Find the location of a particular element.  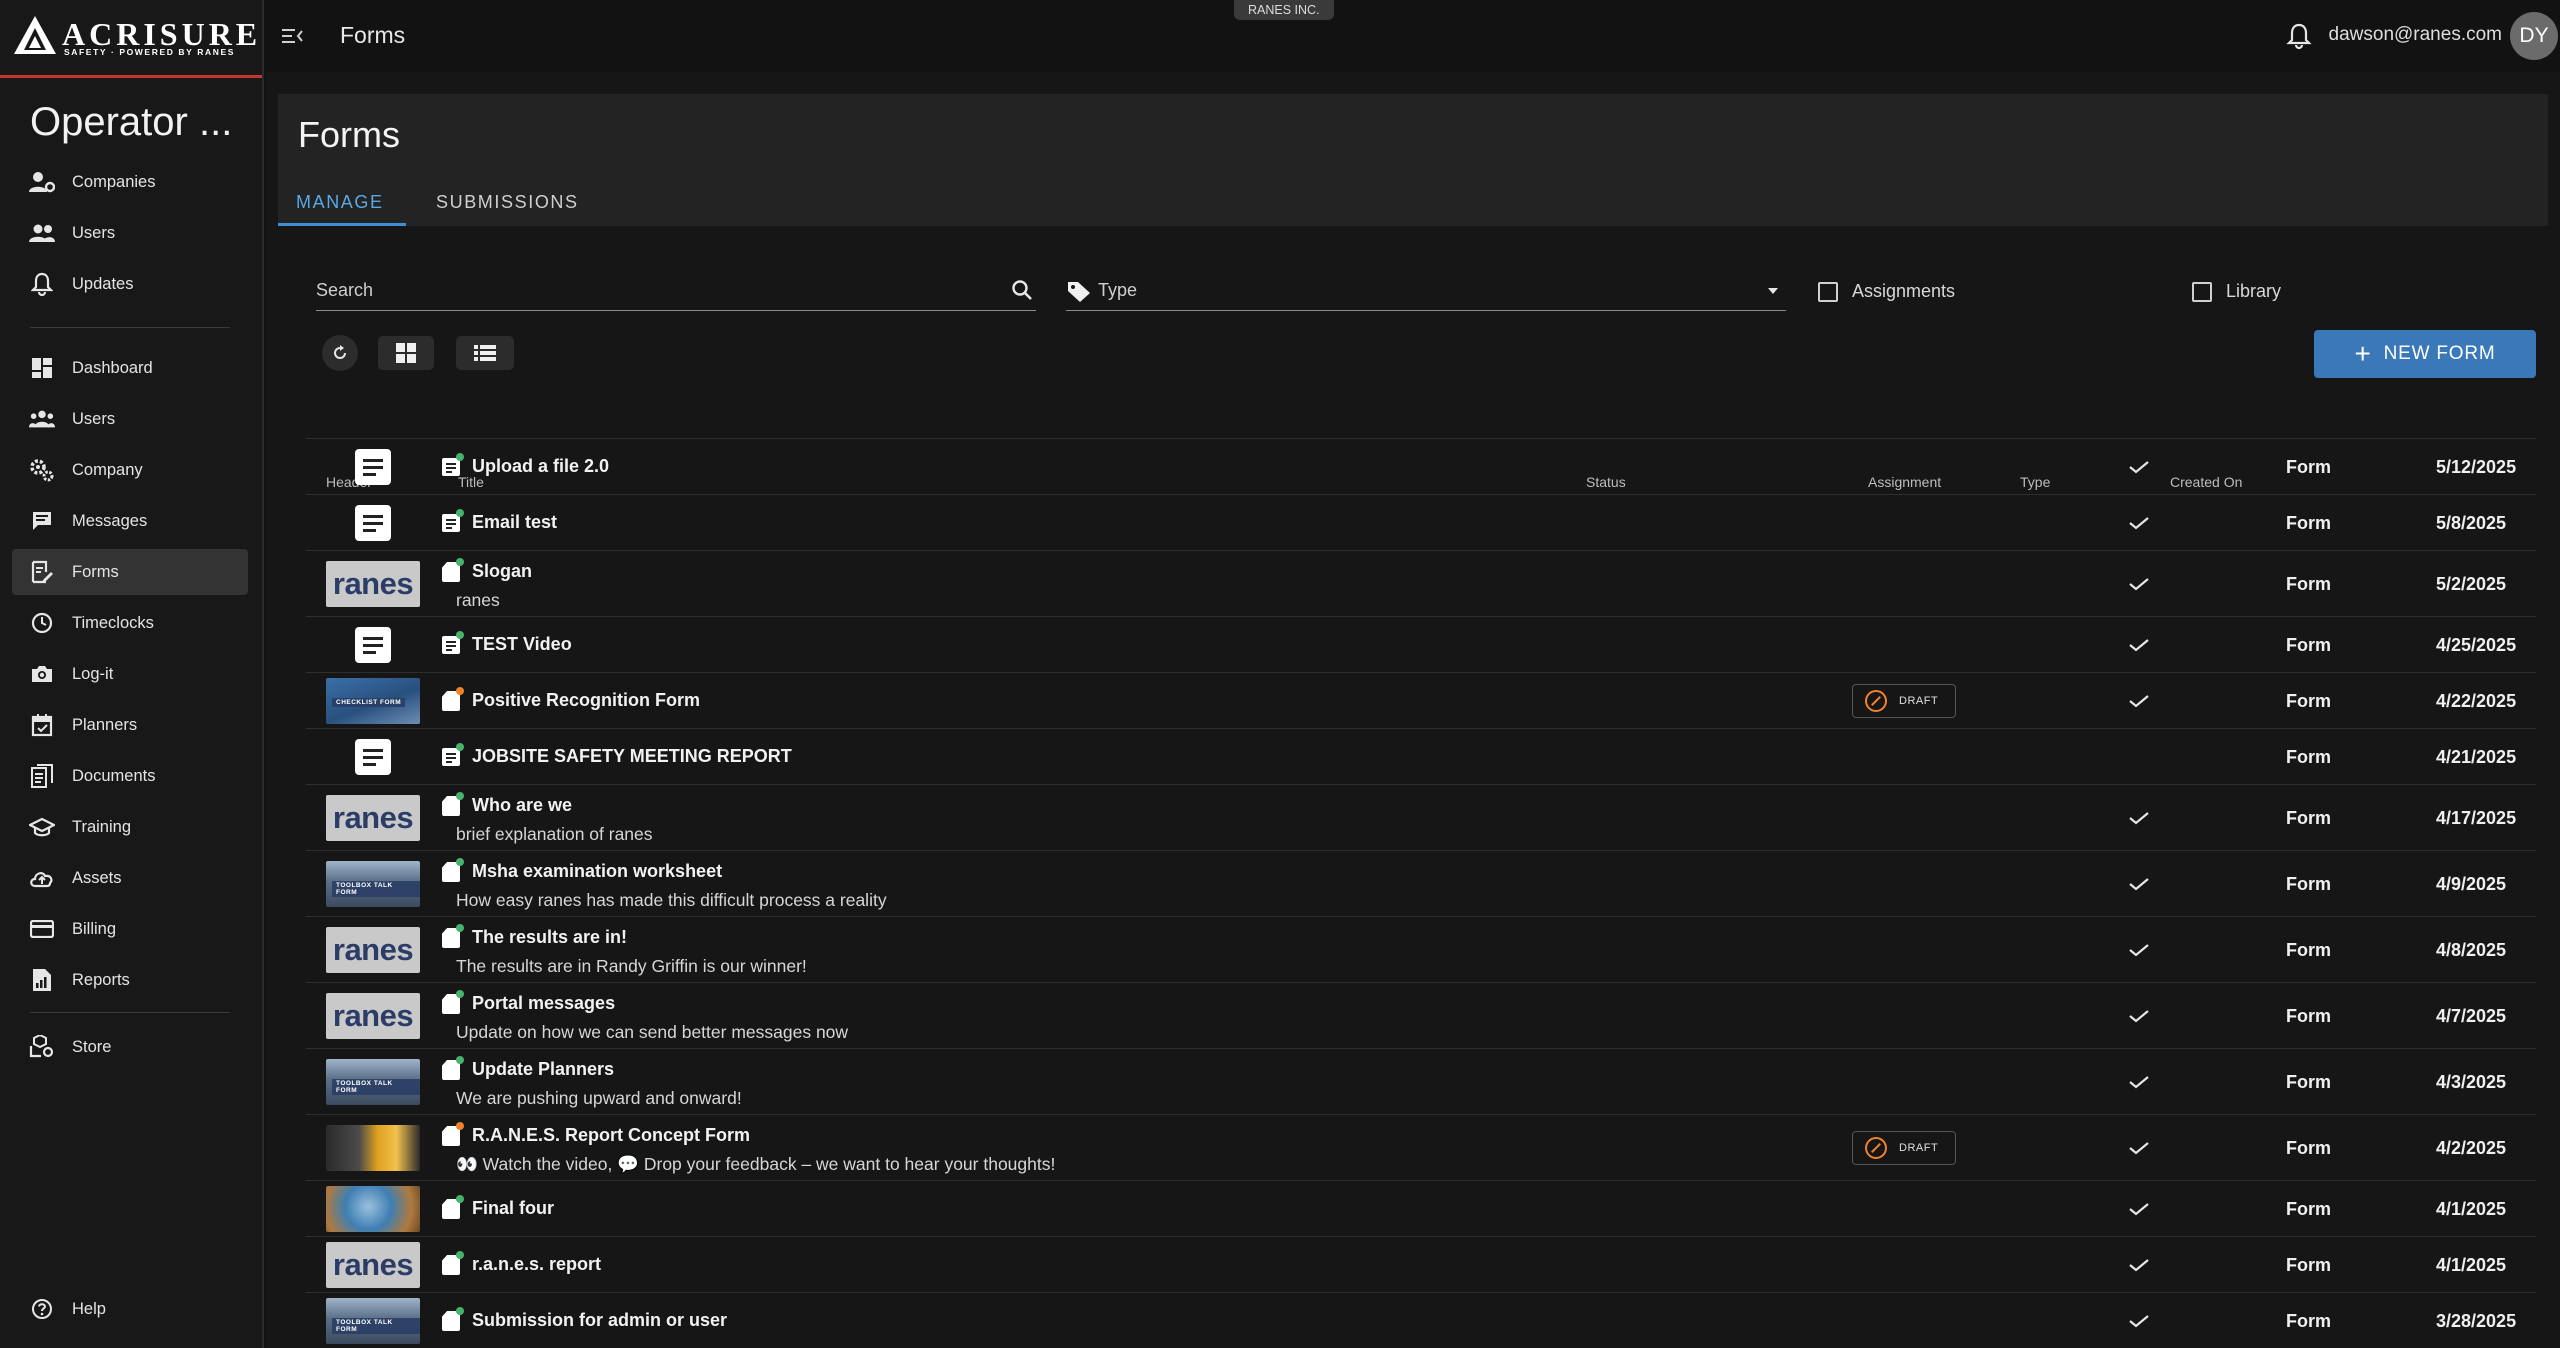

form-created-date: 4/22/2025 is located at coordinates (2476, 701).